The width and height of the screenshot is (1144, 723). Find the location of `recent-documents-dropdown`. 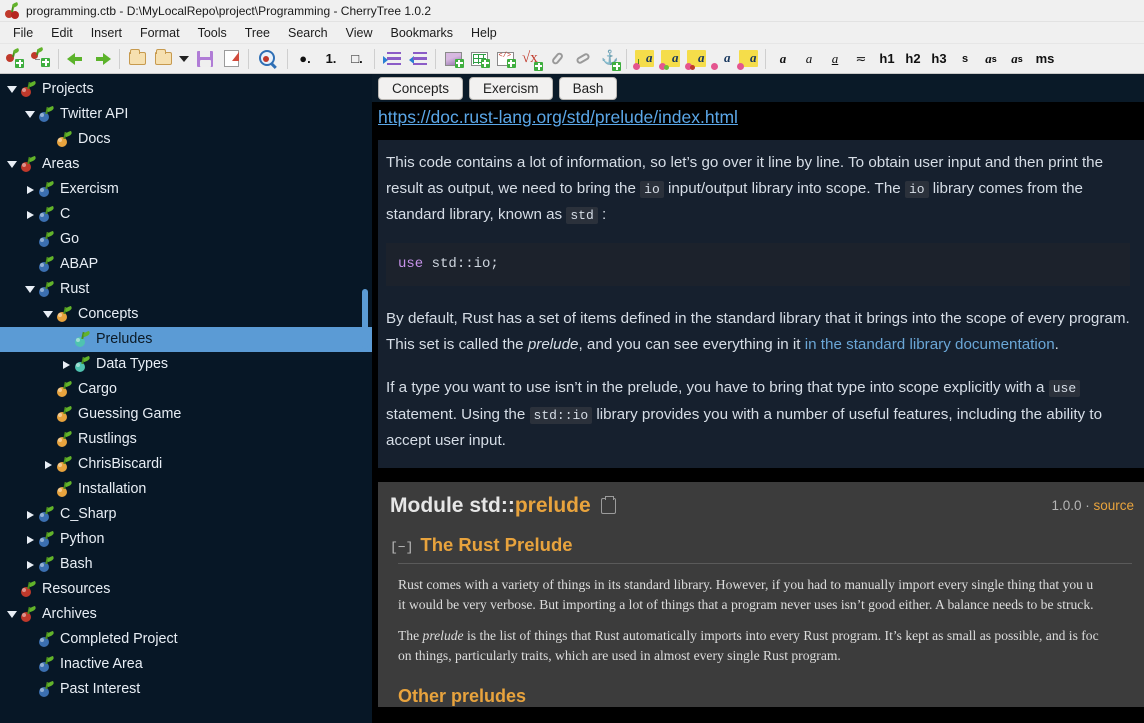

recent-documents-dropdown is located at coordinates (184, 59).